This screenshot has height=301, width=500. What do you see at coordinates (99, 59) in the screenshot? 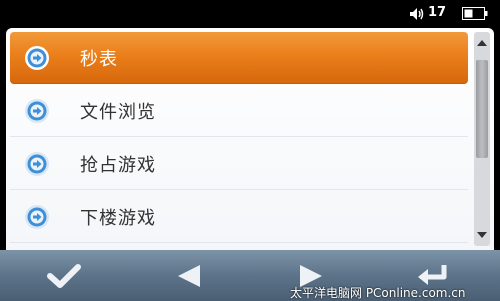
I see `menu-item-label: 秒表` at bounding box center [99, 59].